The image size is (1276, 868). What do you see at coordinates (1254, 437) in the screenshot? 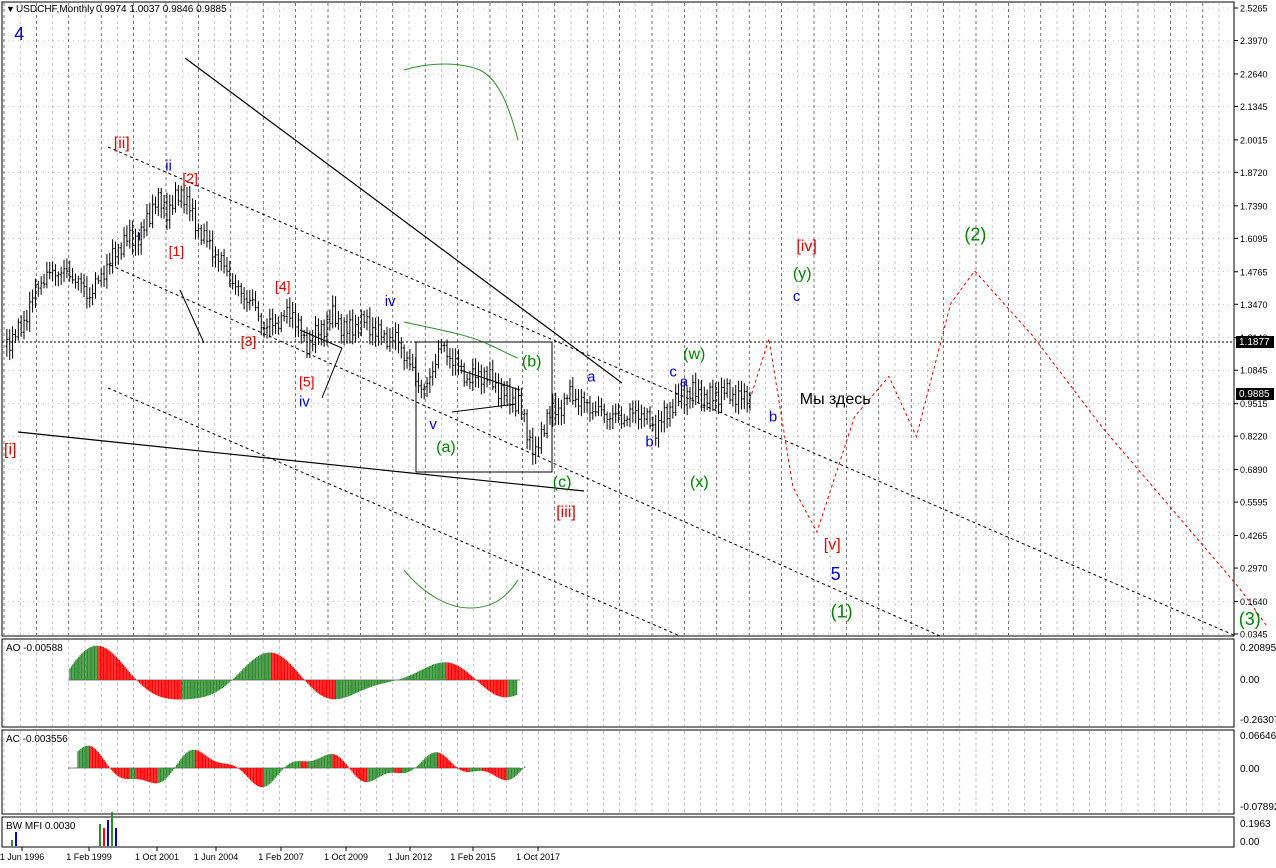
I see `y-tick-label: 0.8220` at bounding box center [1254, 437].